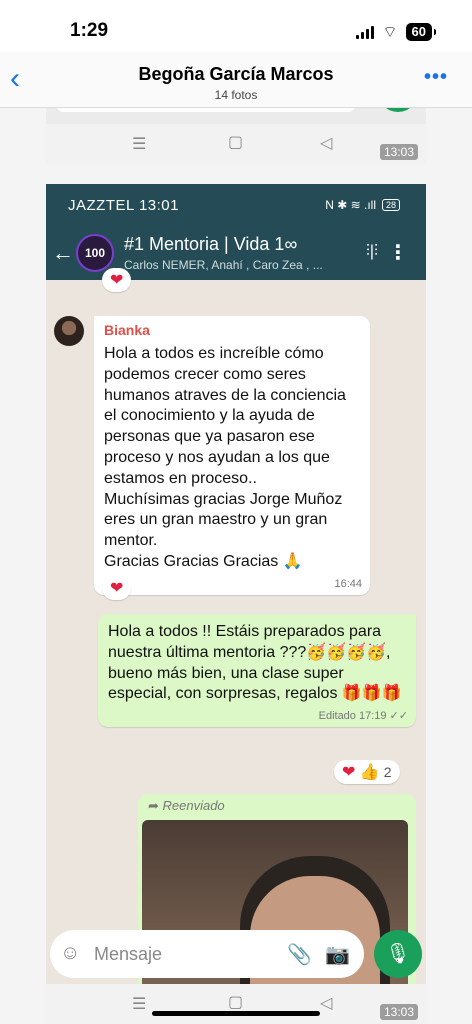 The width and height of the screenshot is (472, 1024). I want to click on reaction-pill: ❤ 👍 2, so click(367, 772).